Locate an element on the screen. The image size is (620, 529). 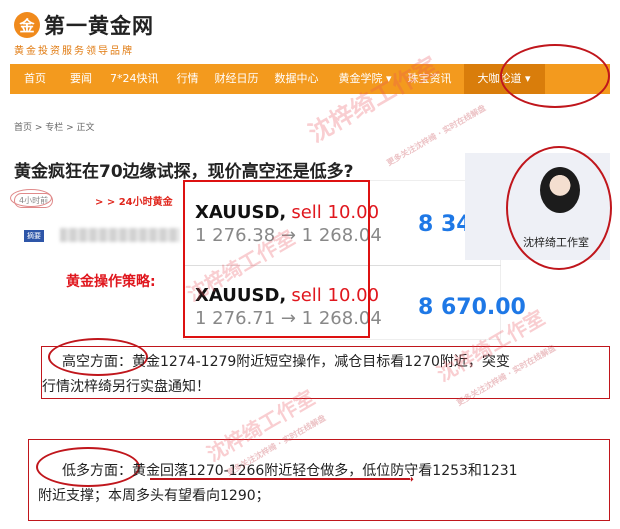
promo-link: > > 24小时黄金 is located at coordinates (134, 200).